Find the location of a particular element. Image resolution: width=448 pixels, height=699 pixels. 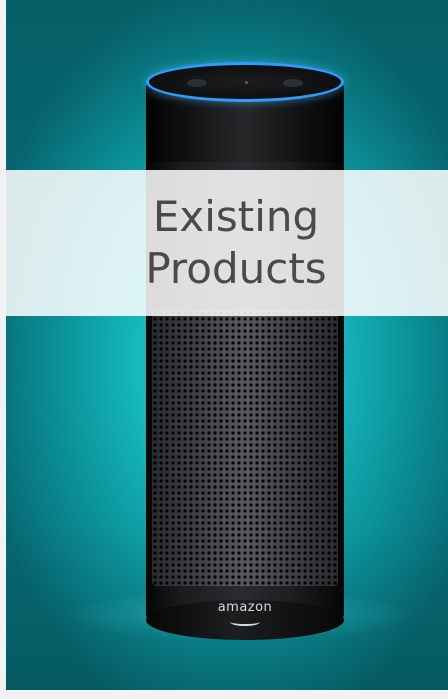

microphone-dot-icon is located at coordinates (246, 82).